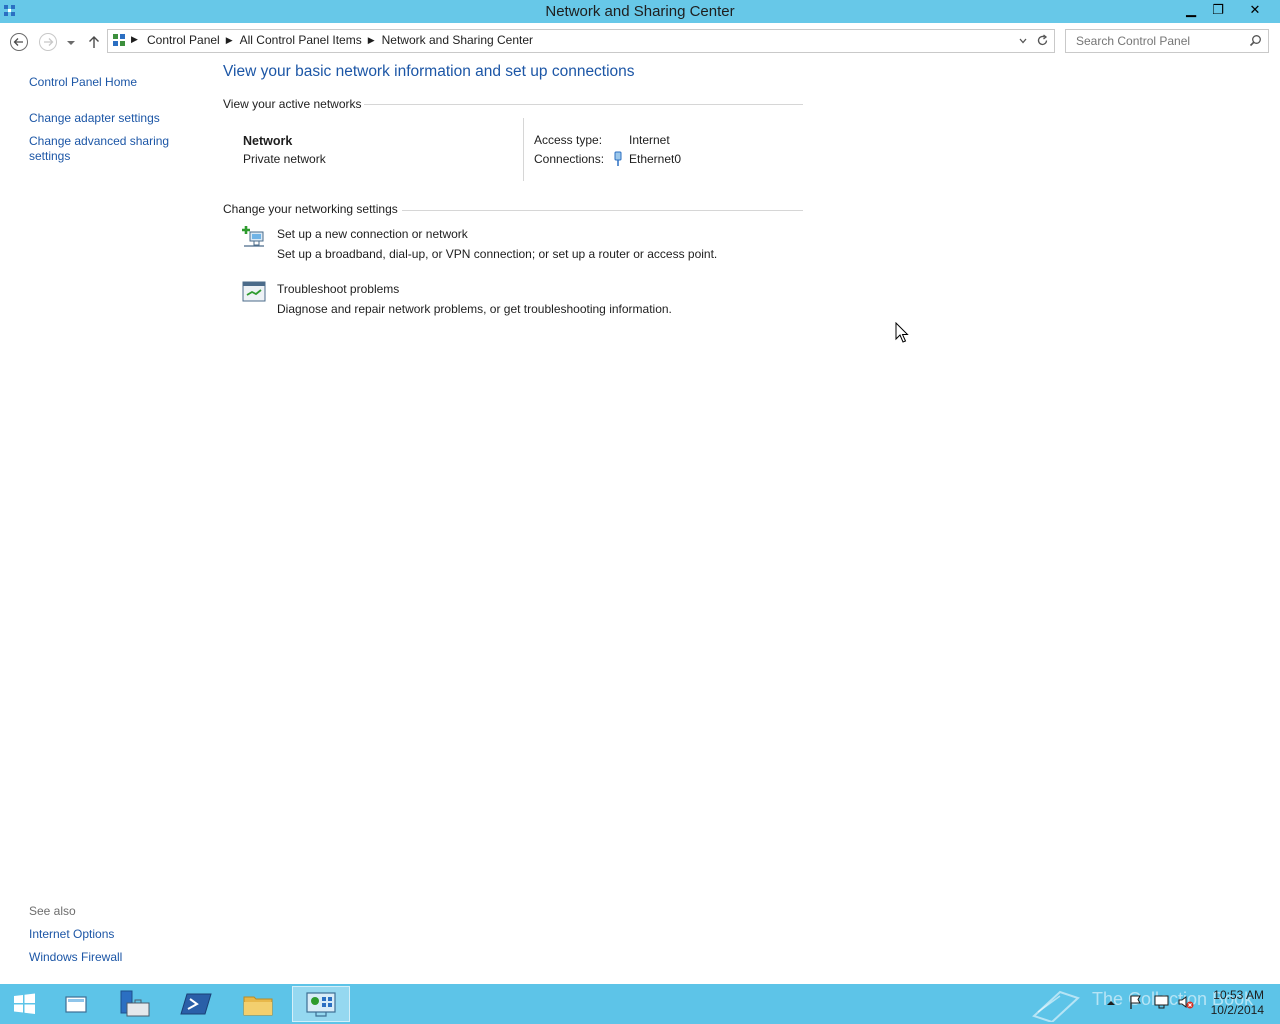 This screenshot has width=1280, height=1024. I want to click on minimize-button: ▁, so click(1191, 10).